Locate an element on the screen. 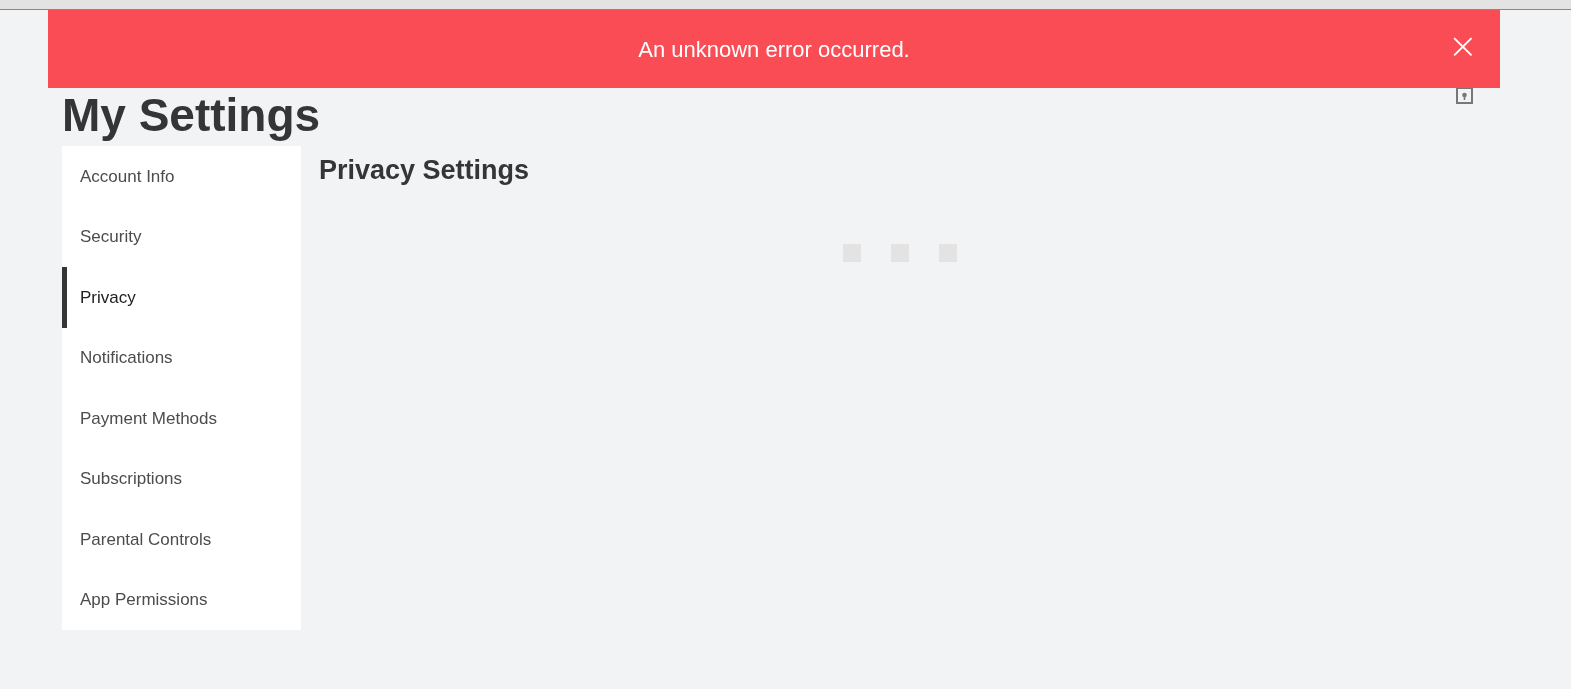 The width and height of the screenshot is (1571, 689). sidebar-item: Notifications is located at coordinates (181, 357).